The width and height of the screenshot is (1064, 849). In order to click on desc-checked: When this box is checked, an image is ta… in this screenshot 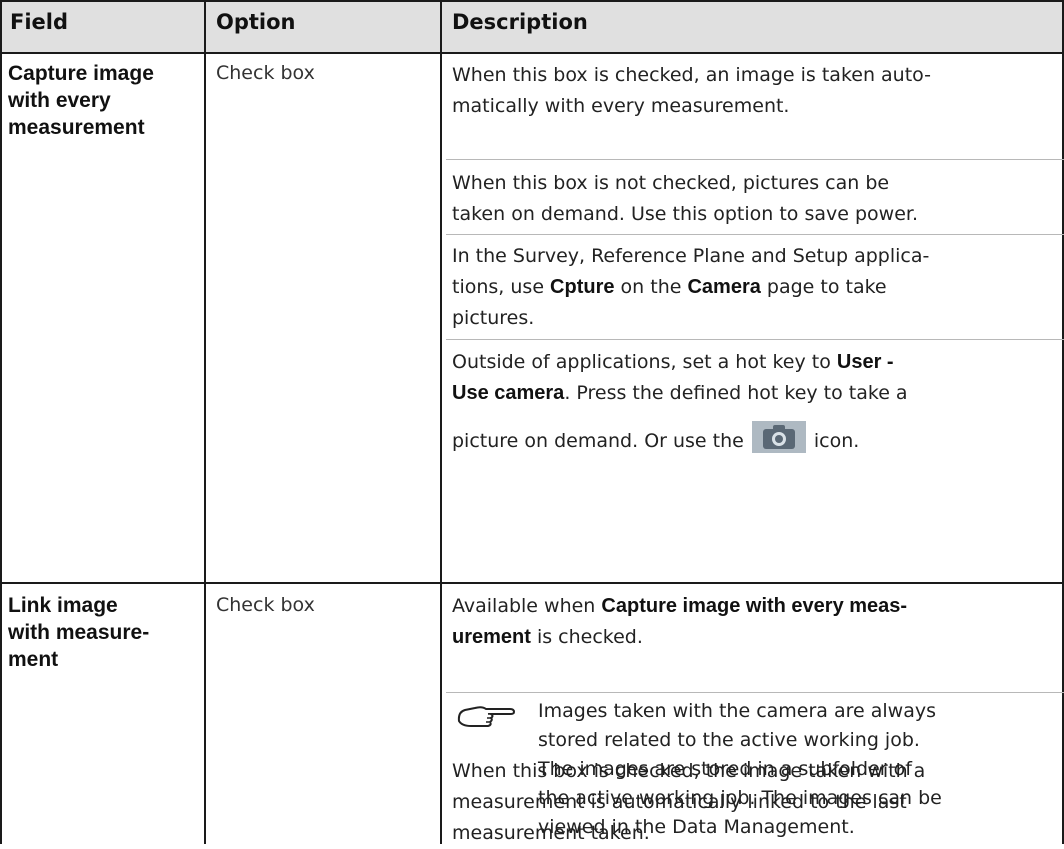, I will do `click(755, 91)`.